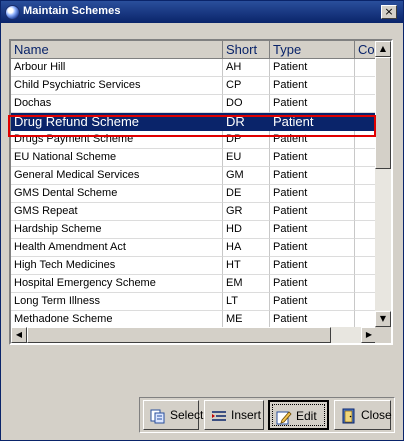 The width and height of the screenshot is (404, 441). I want to click on select-button-label: Select, so click(187, 415).